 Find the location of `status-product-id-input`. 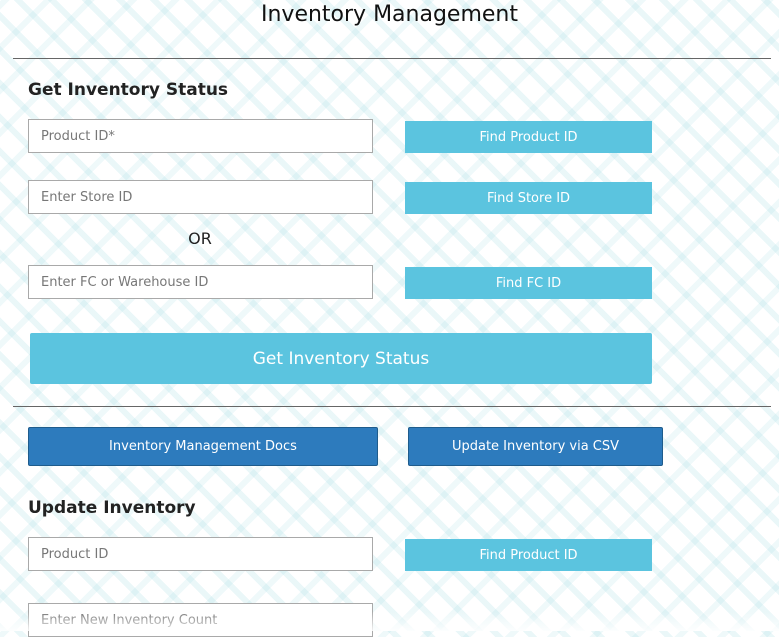

status-product-id-input is located at coordinates (200, 136).